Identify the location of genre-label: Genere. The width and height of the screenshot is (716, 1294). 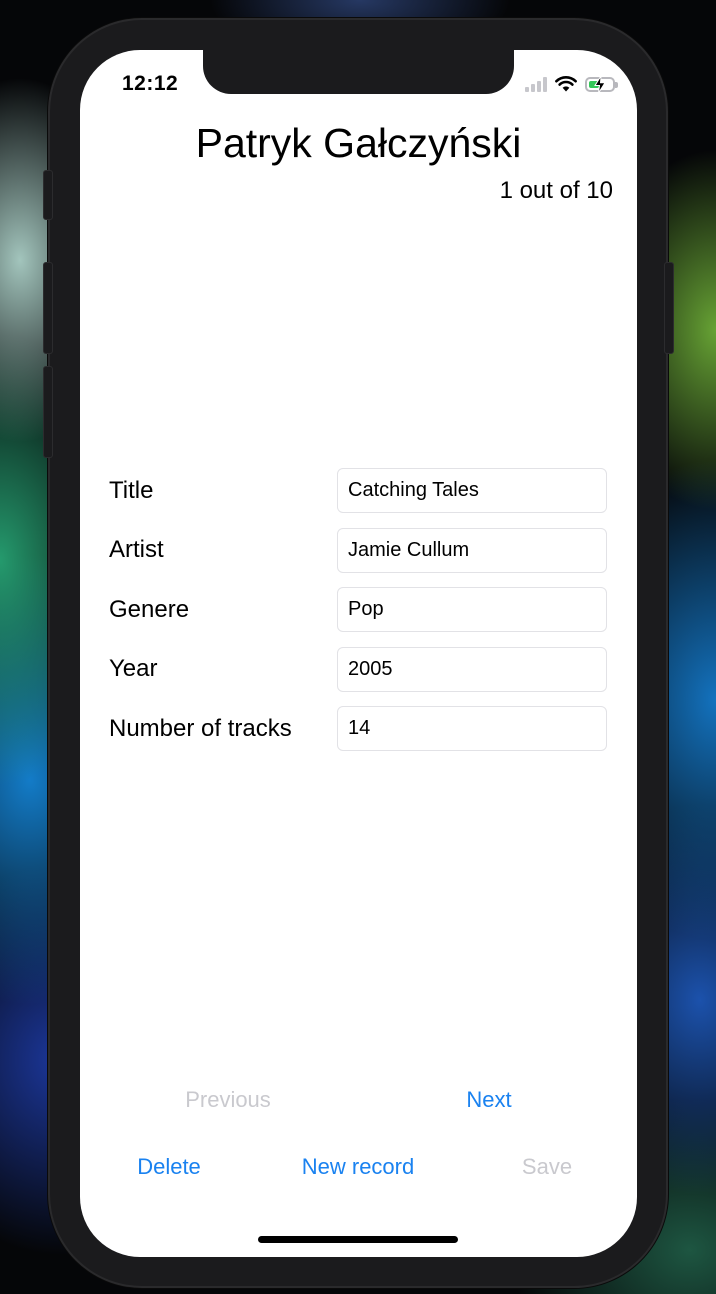
(149, 609).